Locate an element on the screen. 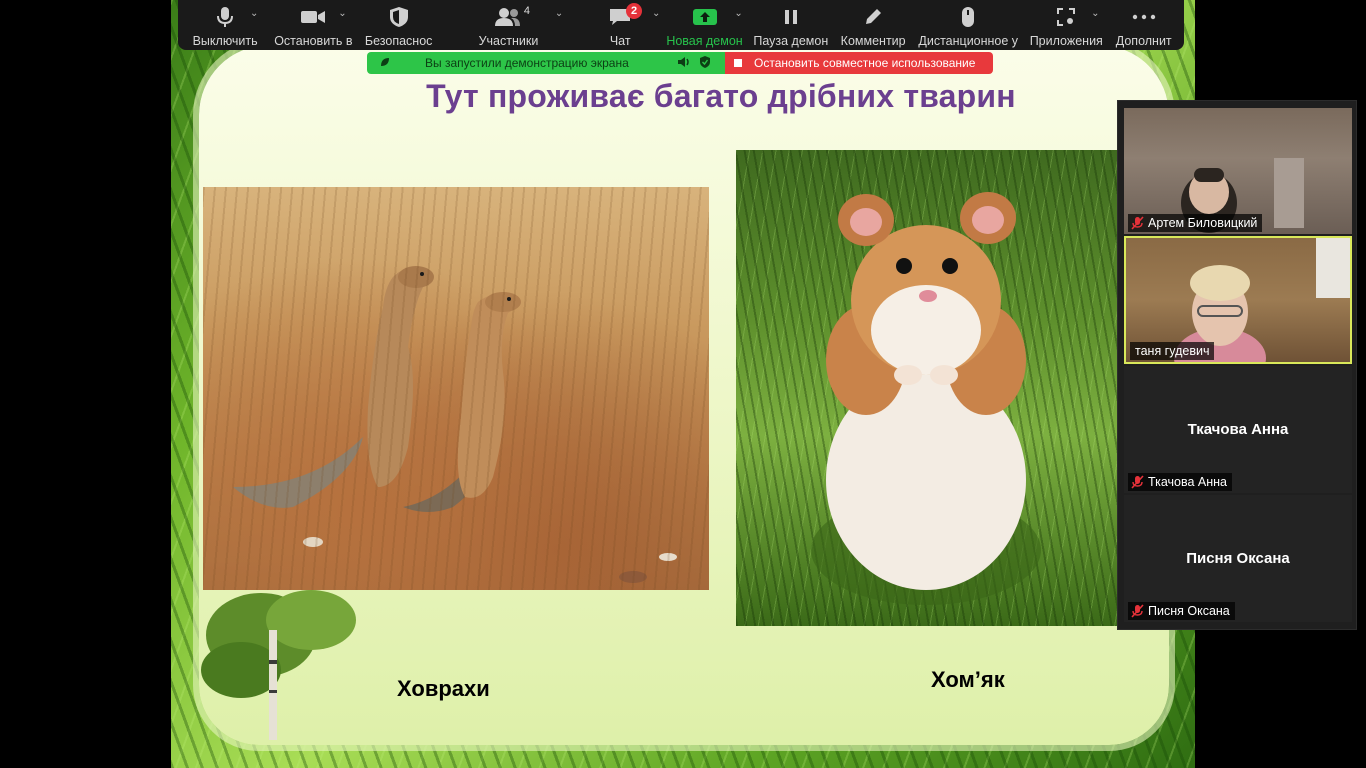 Image resolution: width=1366 pixels, height=768 pixels. more-button: Дополнит is located at coordinates (1143, 25).